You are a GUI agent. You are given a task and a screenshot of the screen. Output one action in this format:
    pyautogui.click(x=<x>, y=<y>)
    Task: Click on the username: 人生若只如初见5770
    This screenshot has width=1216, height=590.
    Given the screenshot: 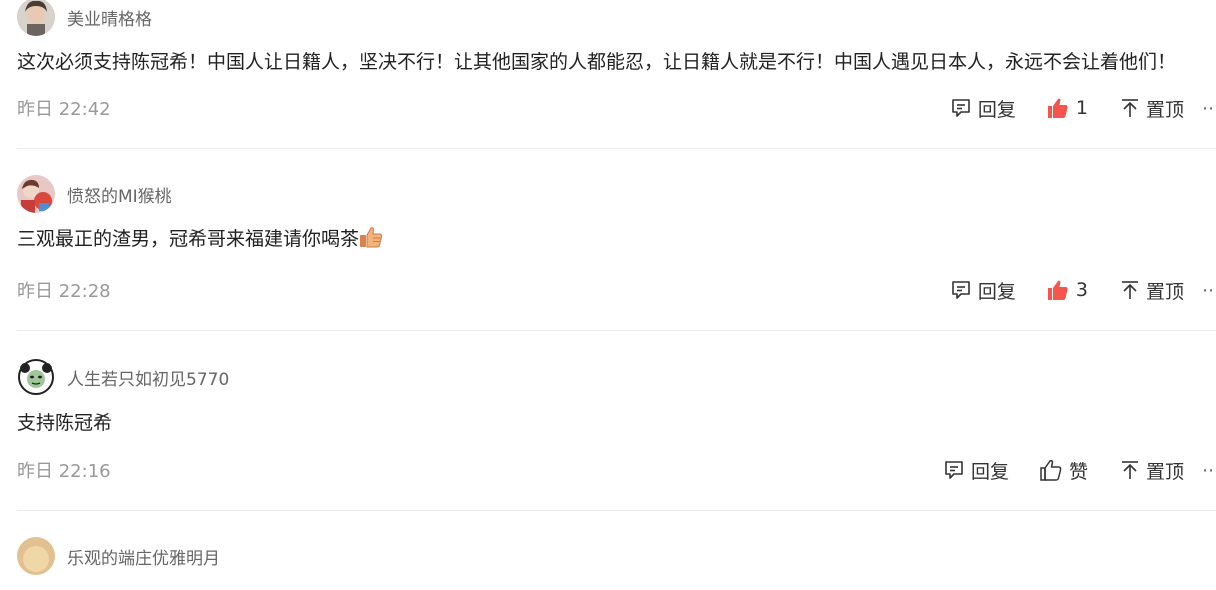 What is the action you would take?
    pyautogui.click(x=148, y=377)
    